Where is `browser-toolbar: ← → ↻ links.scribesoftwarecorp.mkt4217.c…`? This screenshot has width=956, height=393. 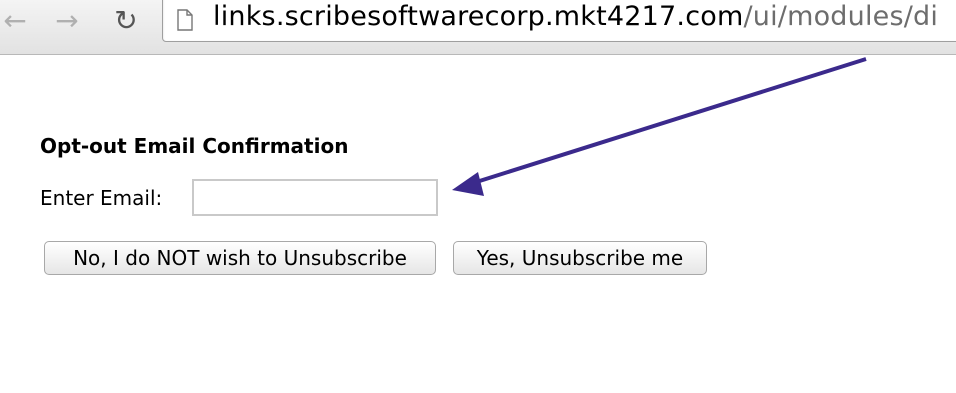 browser-toolbar: ← → ↻ links.scribesoftwarecorp.mkt4217.c… is located at coordinates (478, 27).